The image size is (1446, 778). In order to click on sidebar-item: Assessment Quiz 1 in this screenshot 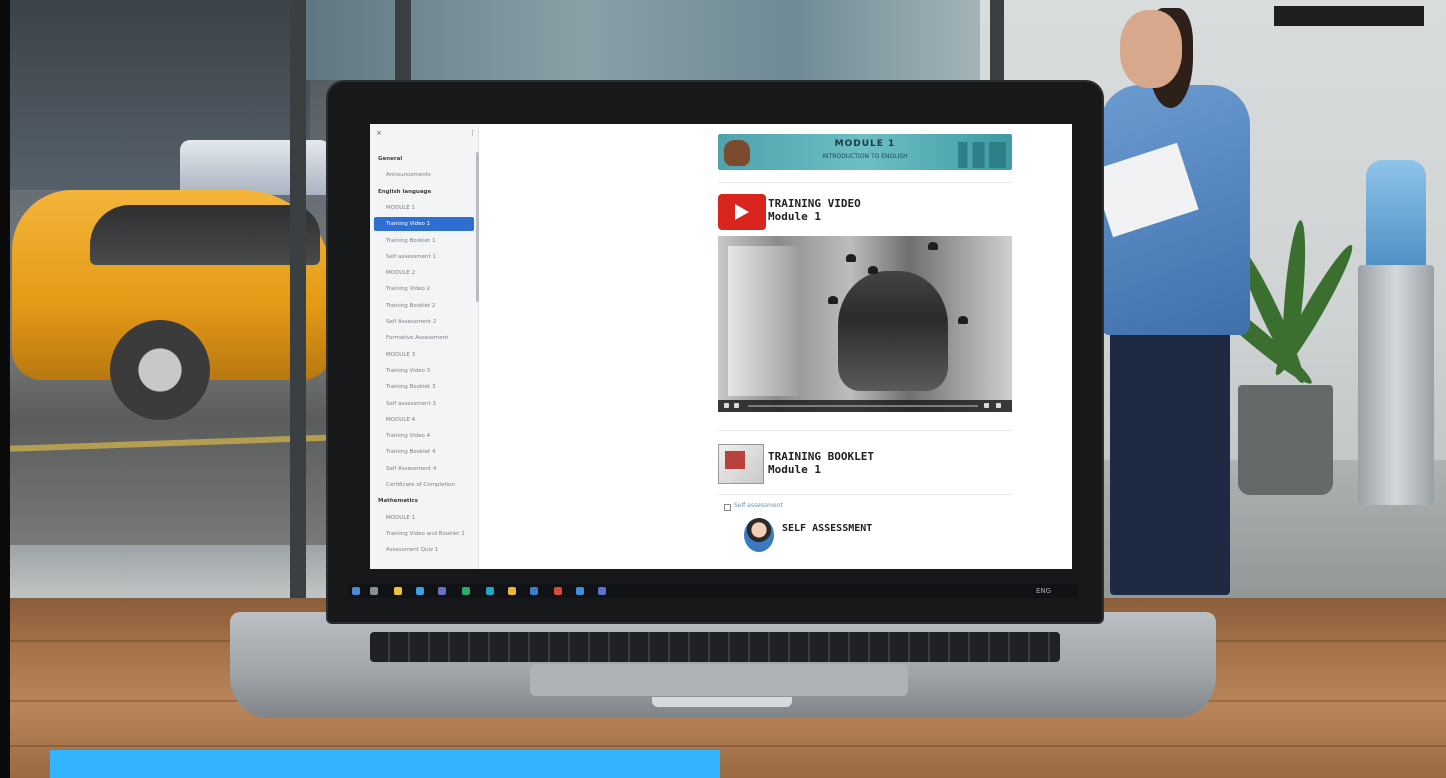, I will do `click(428, 550)`.